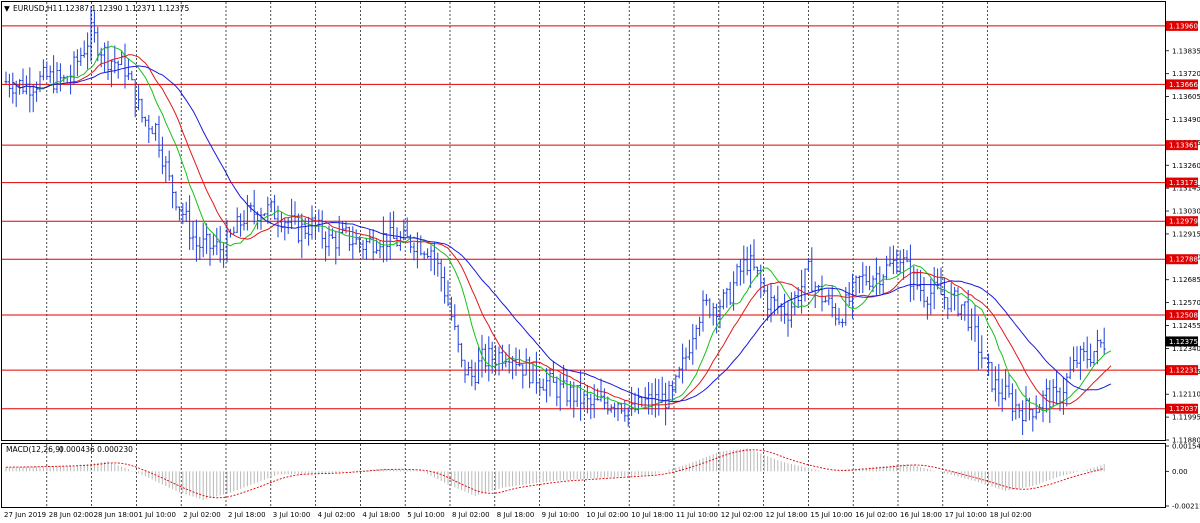  What do you see at coordinates (116, 515) in the screenshot?
I see `time-label: 28 Jun 18:00` at bounding box center [116, 515].